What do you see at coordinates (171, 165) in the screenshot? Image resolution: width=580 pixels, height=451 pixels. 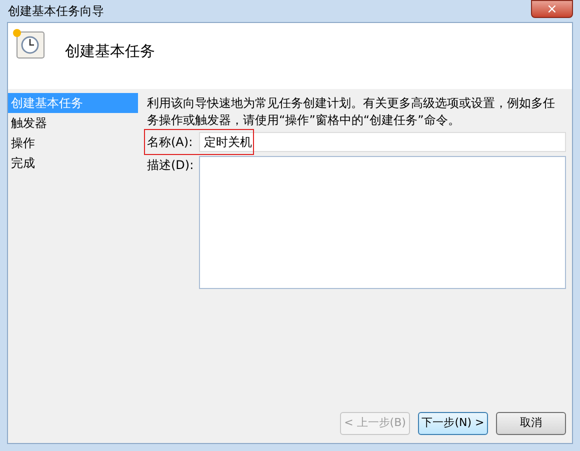 I see `description-label: 描述(D):` at bounding box center [171, 165].